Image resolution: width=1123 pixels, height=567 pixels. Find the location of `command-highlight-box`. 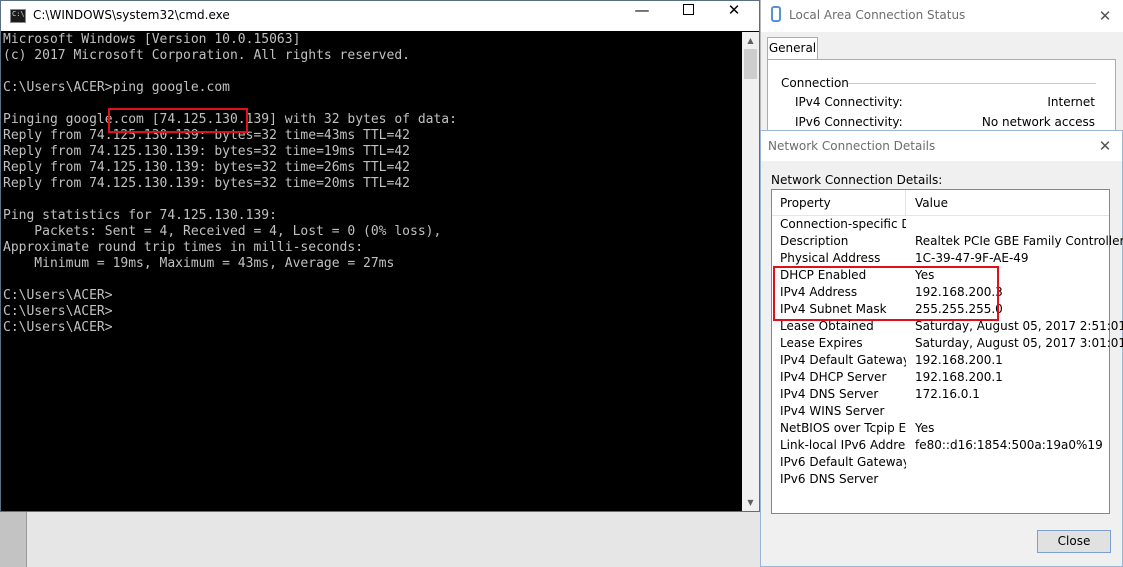

command-highlight-box is located at coordinates (178, 120).